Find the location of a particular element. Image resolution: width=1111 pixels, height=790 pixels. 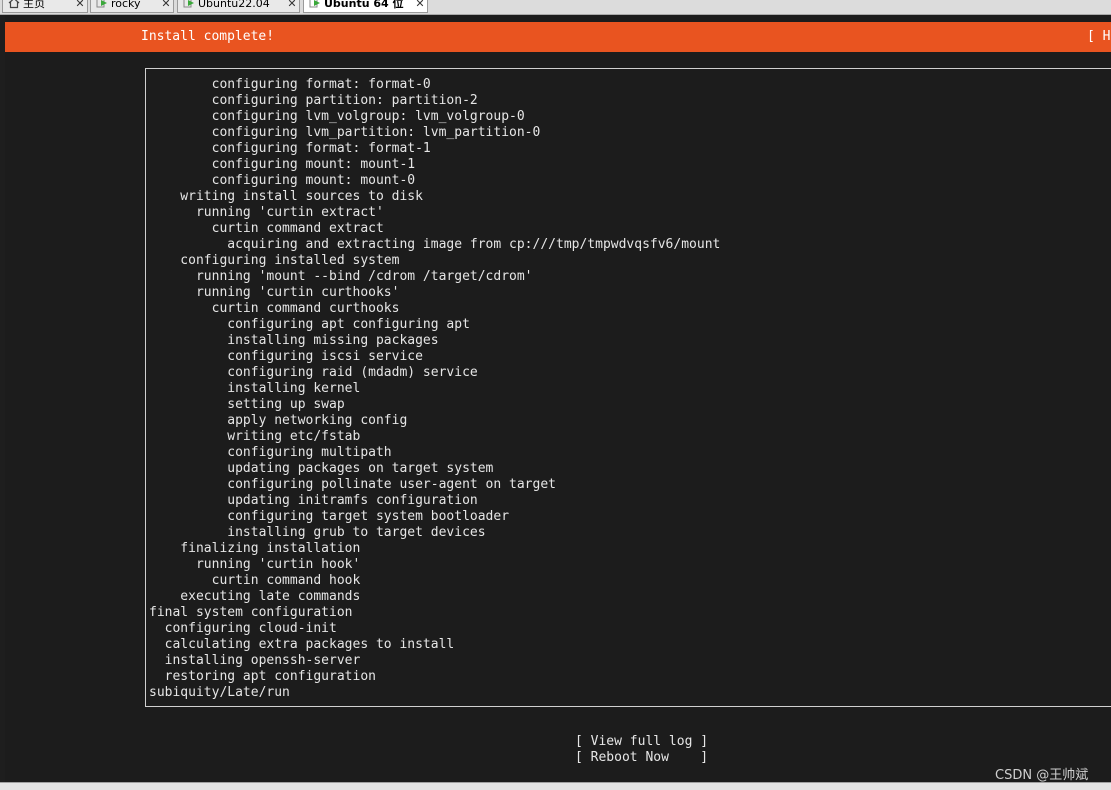

log-line: configuring format: format-0 is located at coordinates (290, 84).